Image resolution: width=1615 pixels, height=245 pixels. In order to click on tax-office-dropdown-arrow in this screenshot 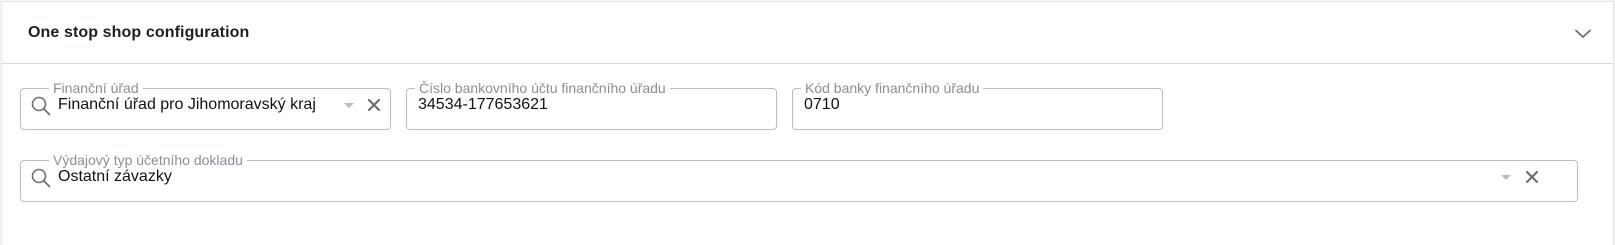, I will do `click(349, 105)`.